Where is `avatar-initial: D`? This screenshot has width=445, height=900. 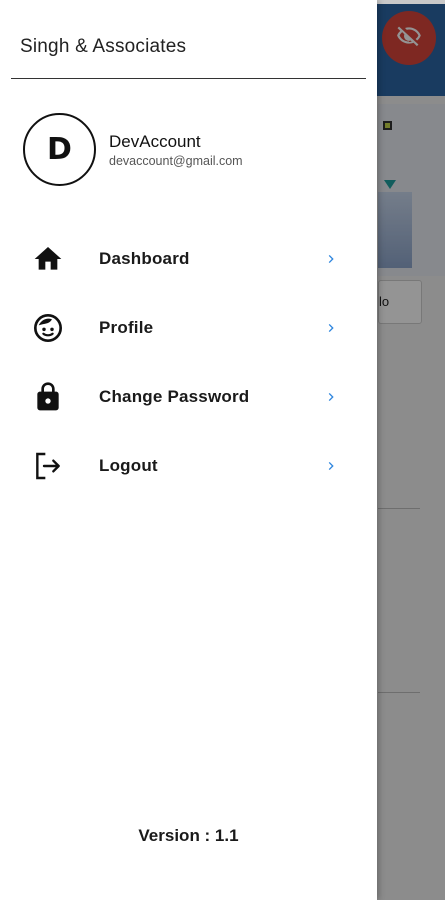 avatar-initial: D is located at coordinates (59, 149).